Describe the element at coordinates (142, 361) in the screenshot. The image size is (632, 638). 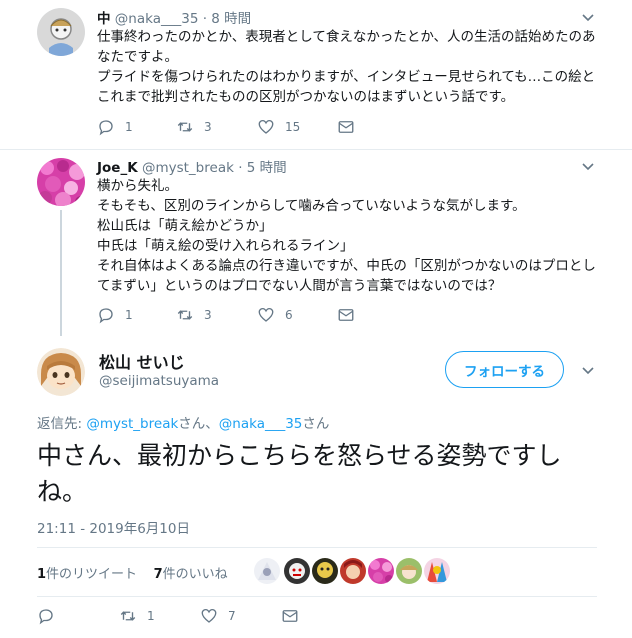
I see `main-author-name: 松山 せいじ` at that location.